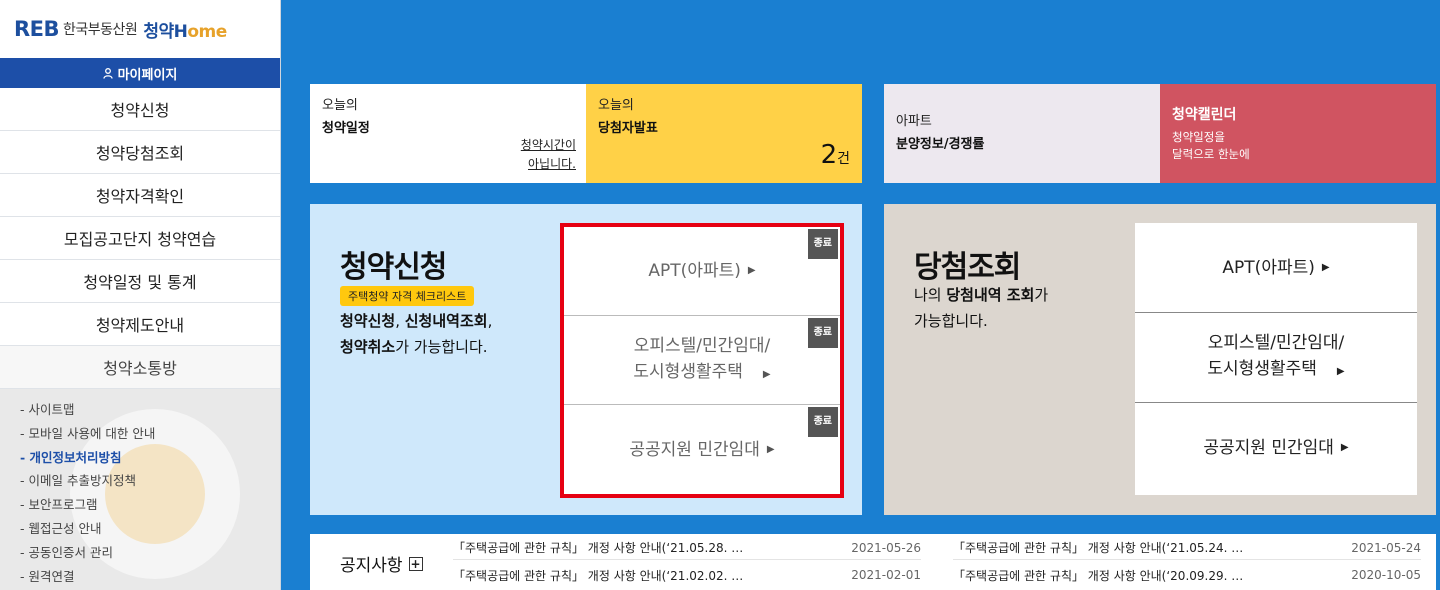 The image size is (1440, 590). I want to click on winner-desc-t1: 나의, so click(930, 295).